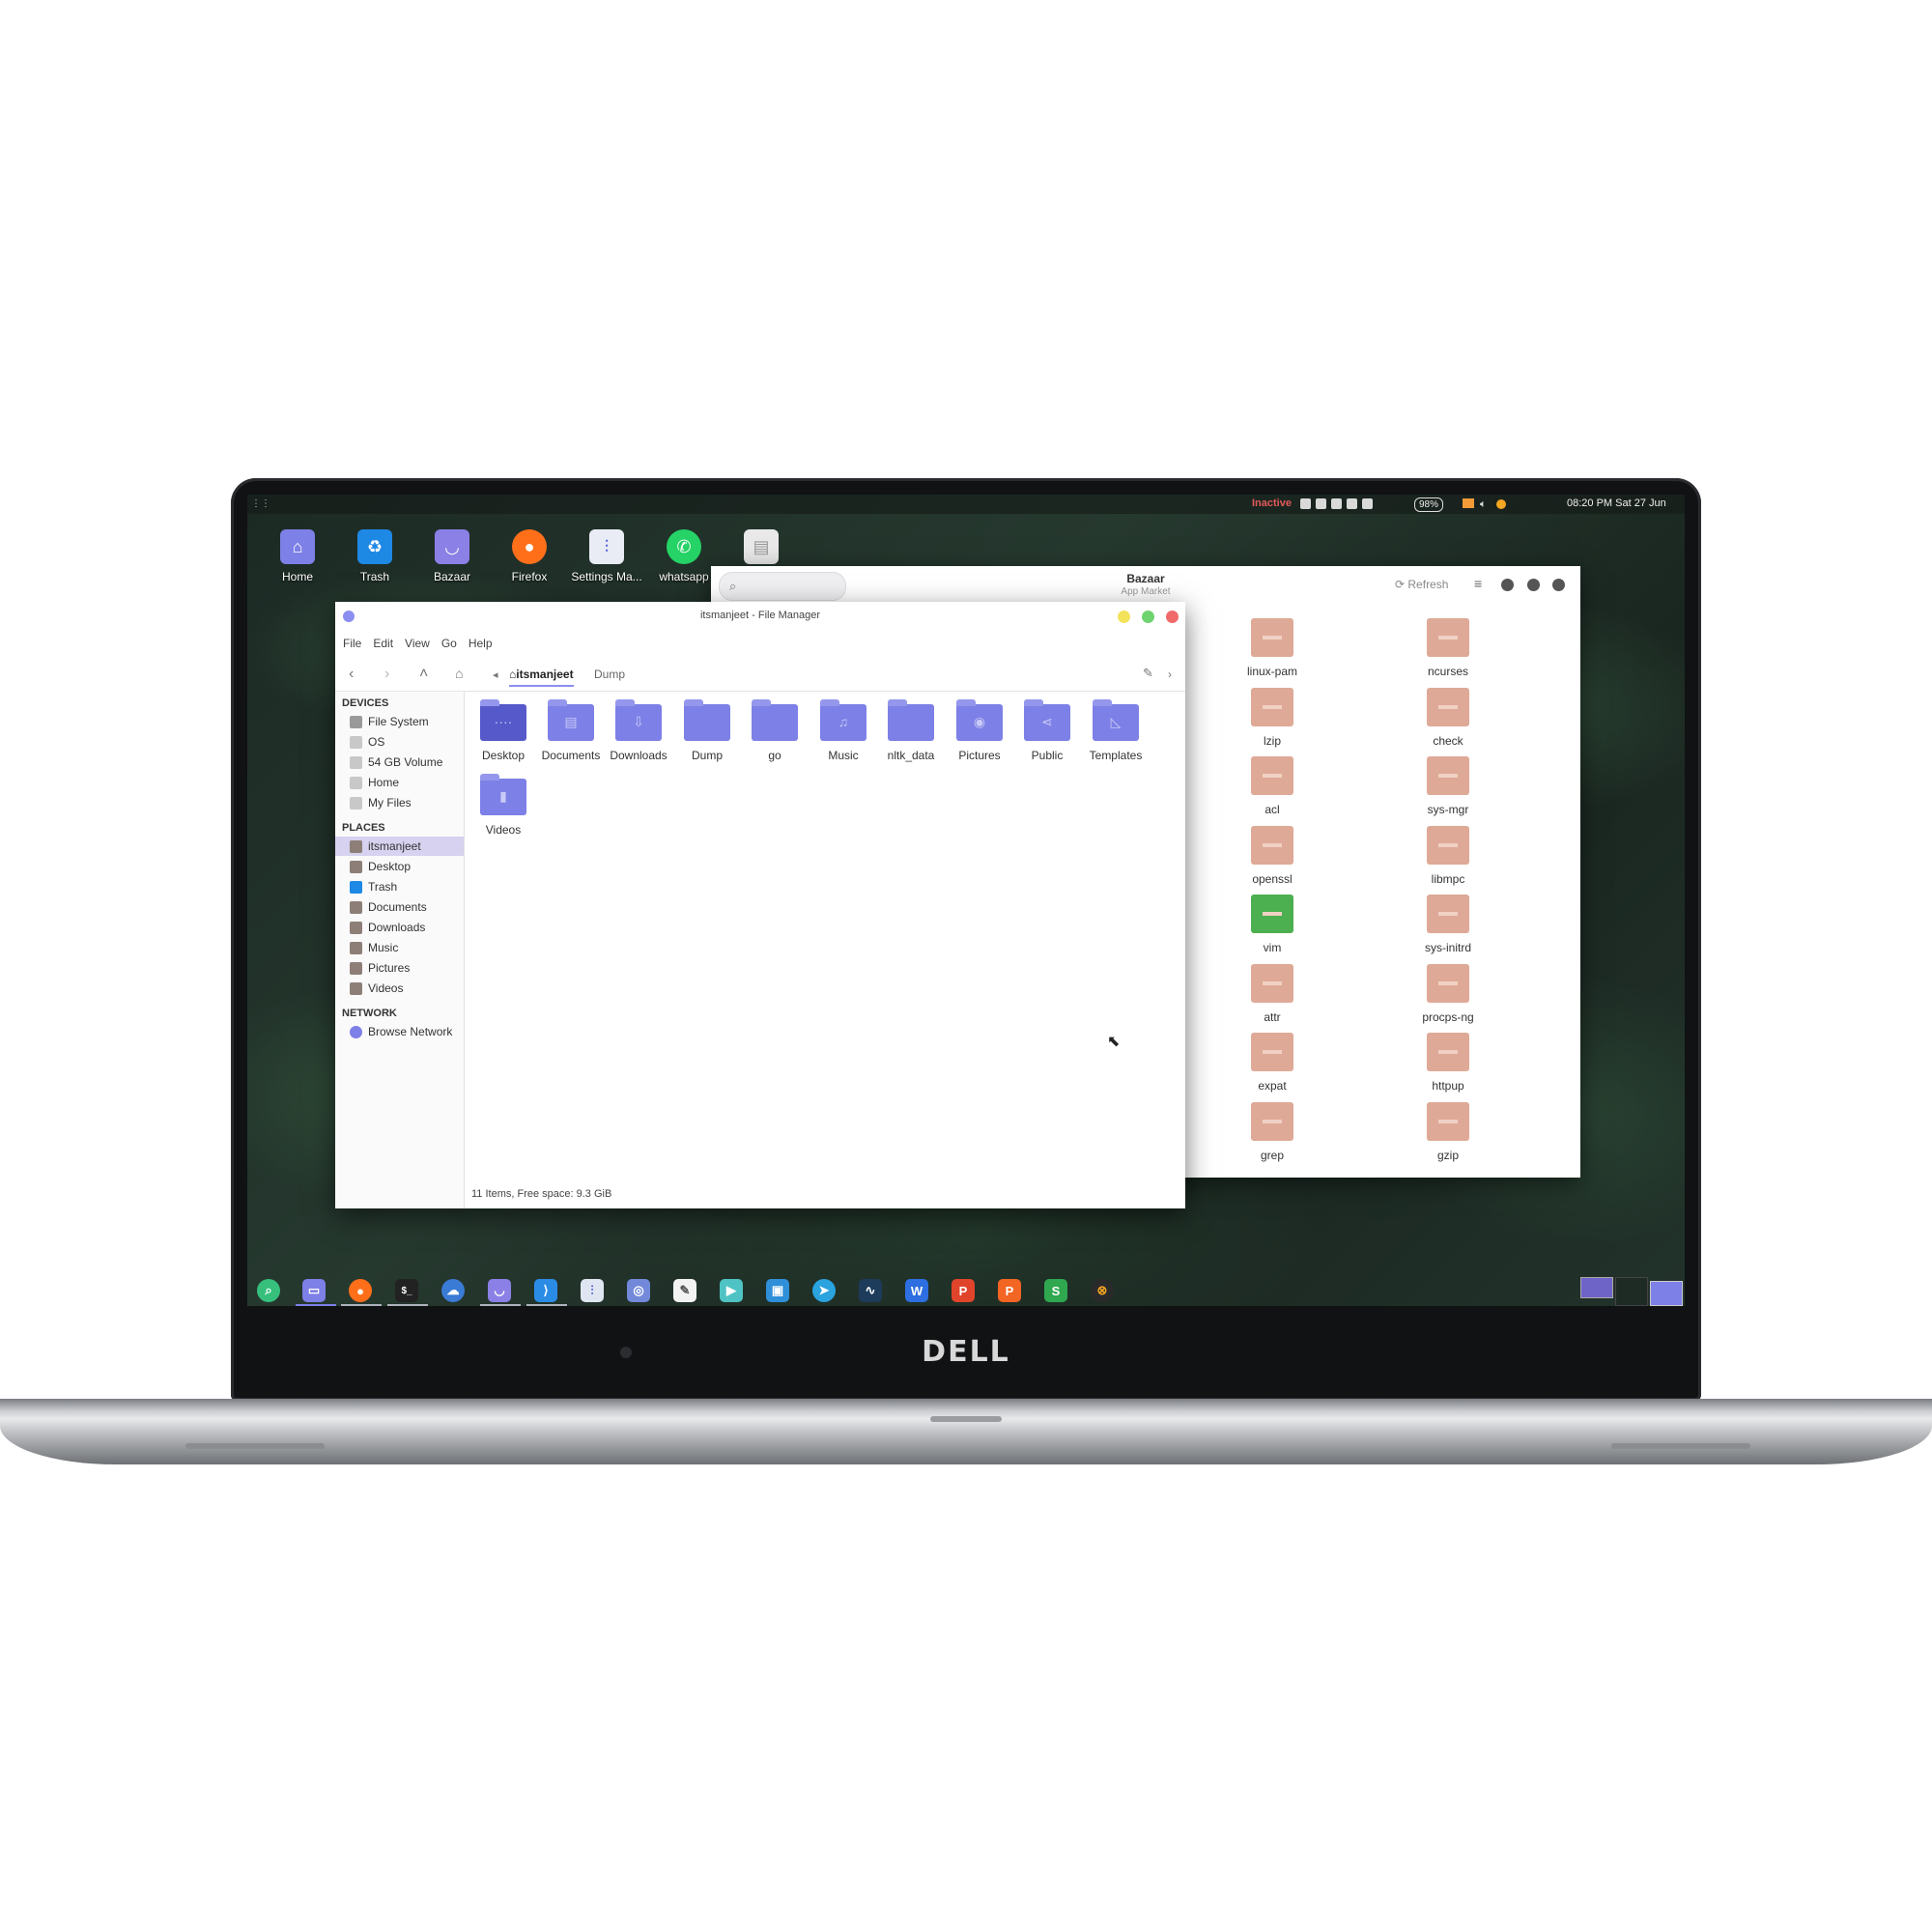 The height and width of the screenshot is (1932, 1932). Describe the element at coordinates (314, 1290) in the screenshot. I see `file-manager-icon: ▭` at that location.